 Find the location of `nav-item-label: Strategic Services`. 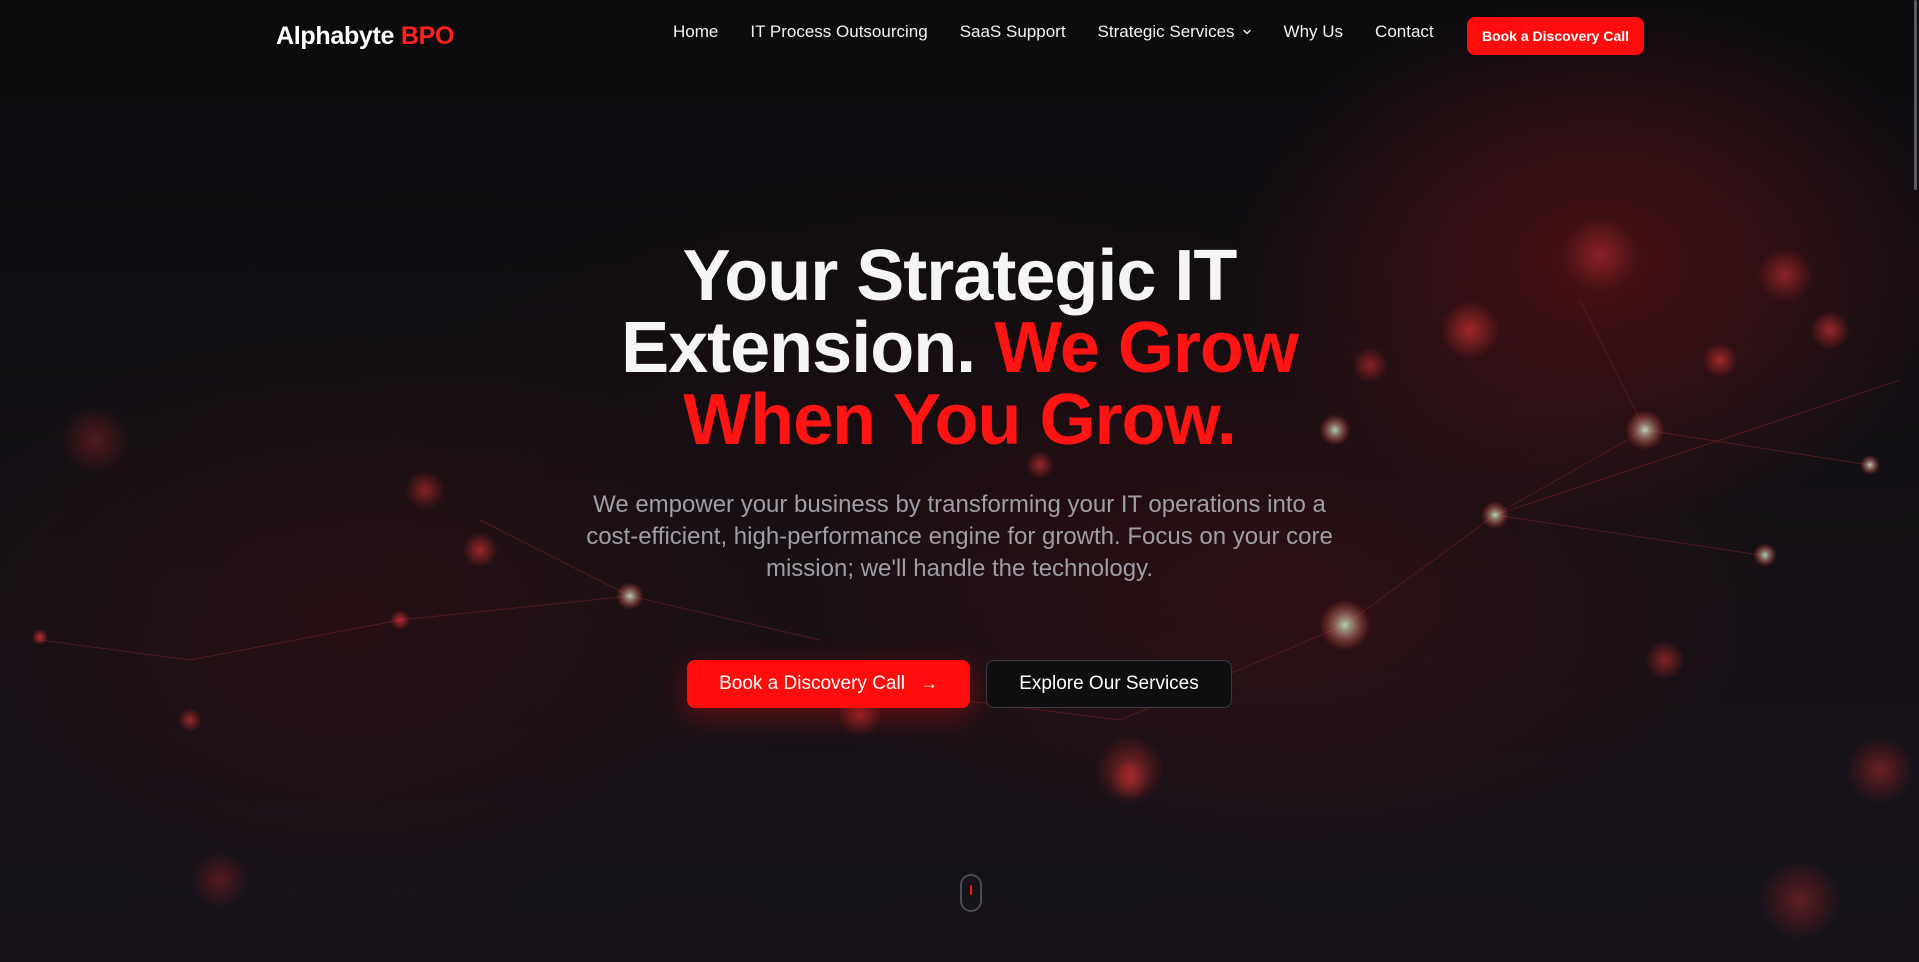

nav-item-label: Strategic Services is located at coordinates (1166, 31).